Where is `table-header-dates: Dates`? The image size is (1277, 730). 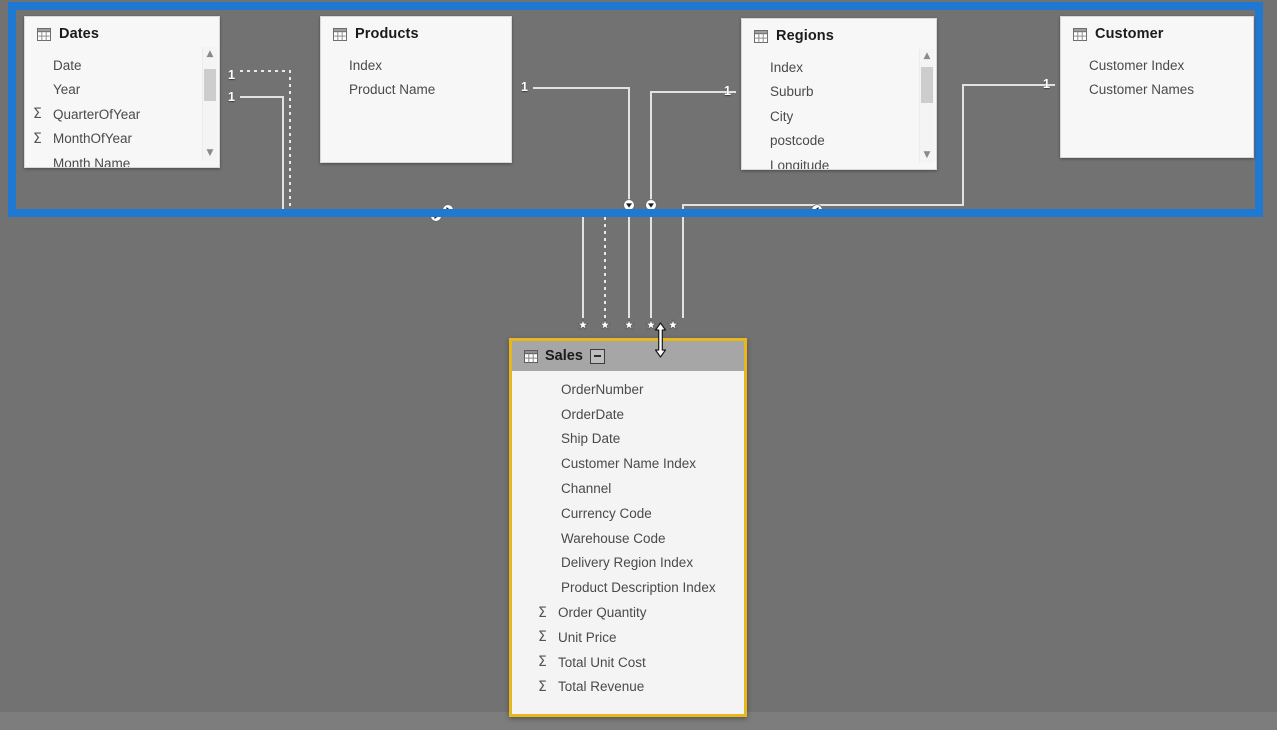
table-header-dates: Dates is located at coordinates (122, 33).